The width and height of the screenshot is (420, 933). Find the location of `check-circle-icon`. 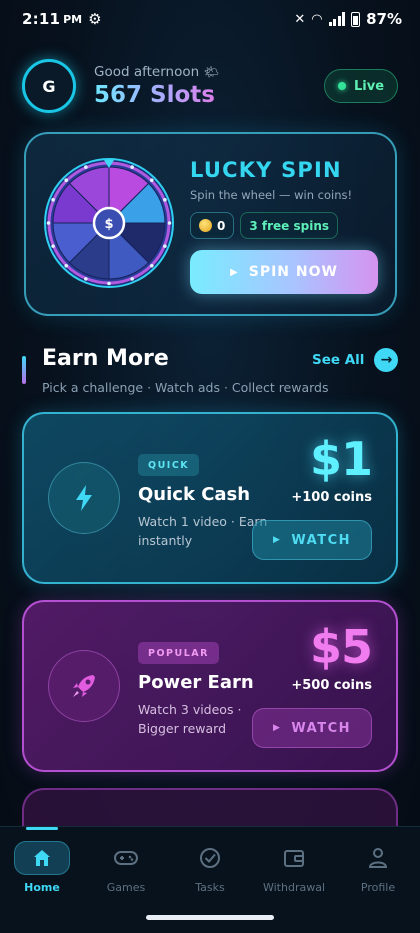

check-circle-icon is located at coordinates (210, 858).